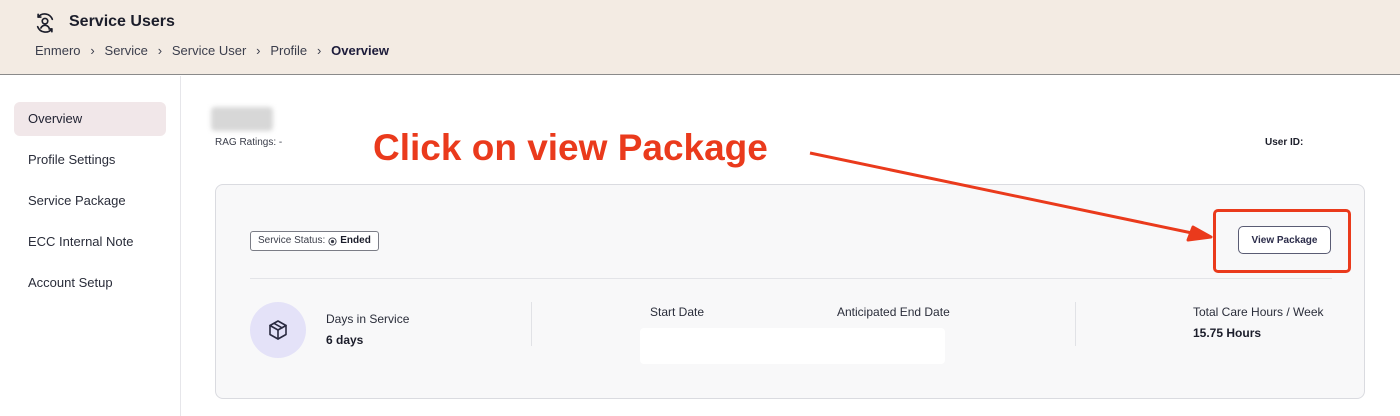 The width and height of the screenshot is (1400, 416). Describe the element at coordinates (893, 312) in the screenshot. I see `anticipated-end-date-label: Anticipated End Date` at that location.